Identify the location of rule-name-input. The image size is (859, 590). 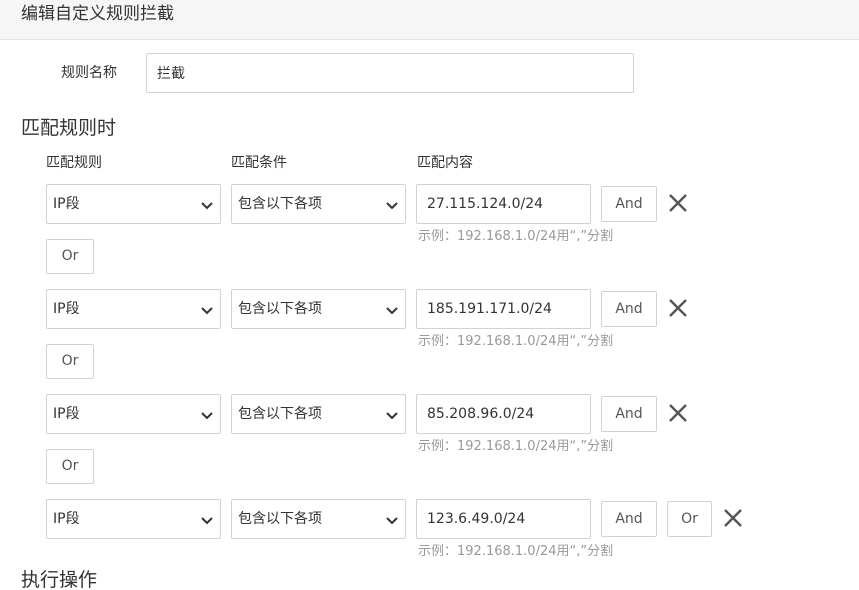
(390, 73).